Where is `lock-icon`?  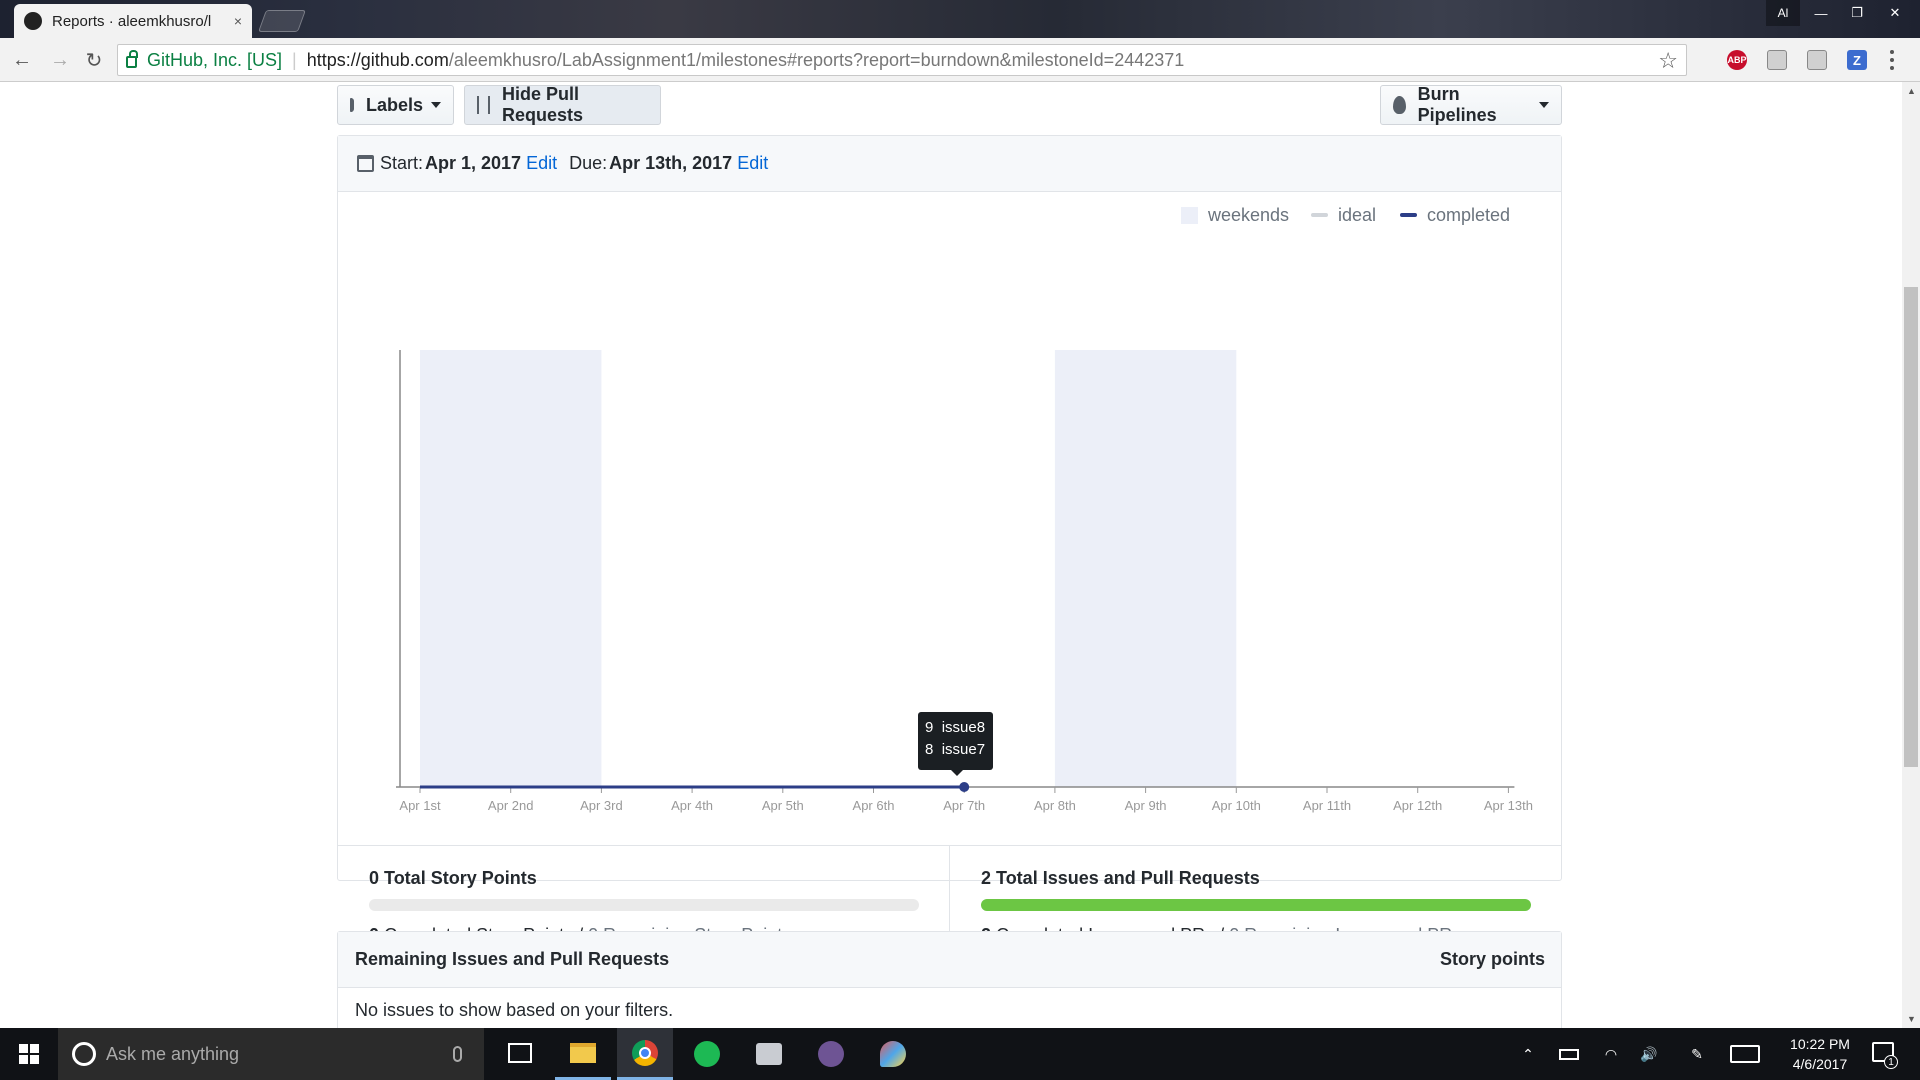 lock-icon is located at coordinates (132, 59).